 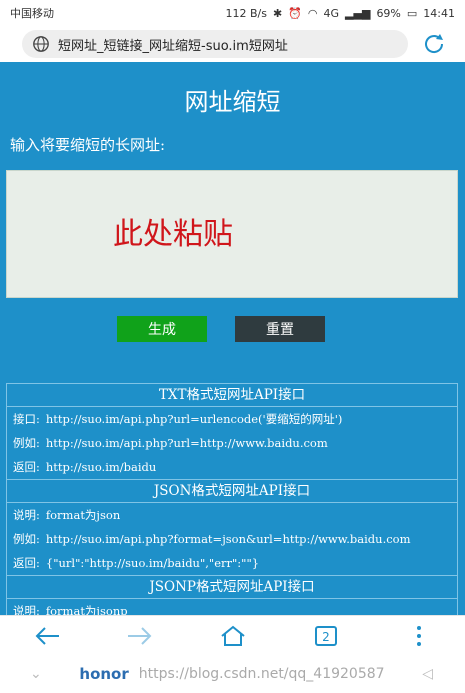 What do you see at coordinates (104, 674) in the screenshot?
I see `brand-logo: honor` at bounding box center [104, 674].